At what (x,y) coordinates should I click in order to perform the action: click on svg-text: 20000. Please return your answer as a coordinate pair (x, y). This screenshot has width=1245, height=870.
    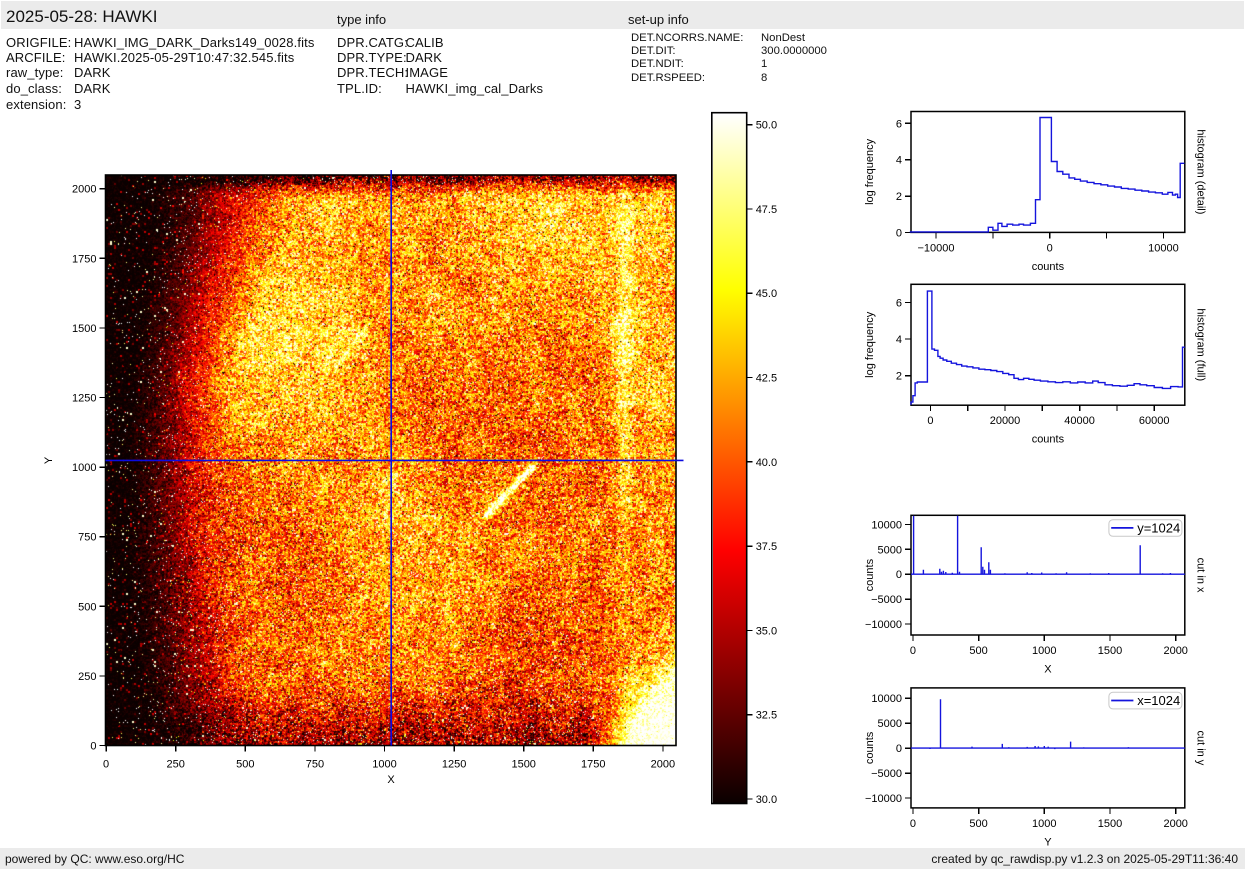
    Looking at the image, I should click on (1005, 421).